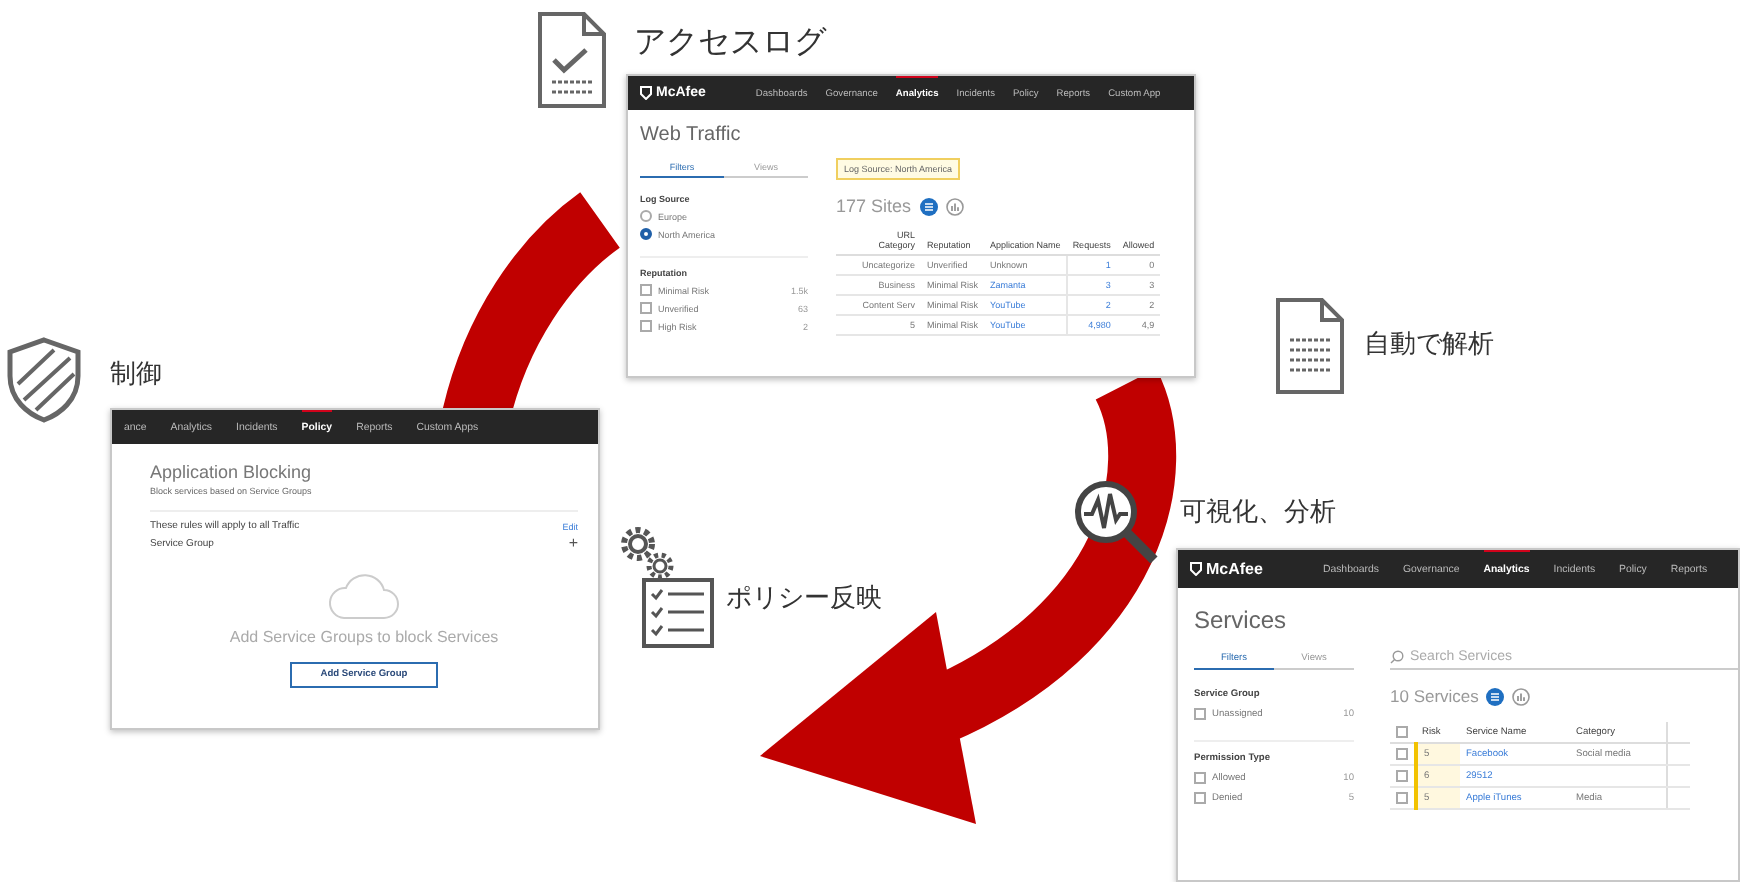 This screenshot has height=882, width=1740. Describe the element at coordinates (668, 588) in the screenshot. I see `gear-checklist-icon` at that location.